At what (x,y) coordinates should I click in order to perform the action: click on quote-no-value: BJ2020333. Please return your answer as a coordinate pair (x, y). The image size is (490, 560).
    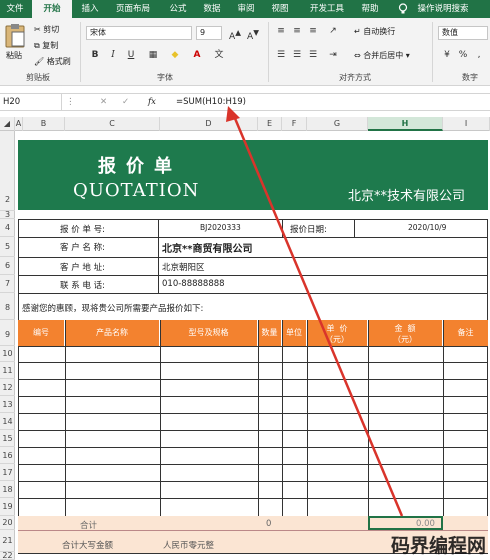
    Looking at the image, I should click on (220, 227).